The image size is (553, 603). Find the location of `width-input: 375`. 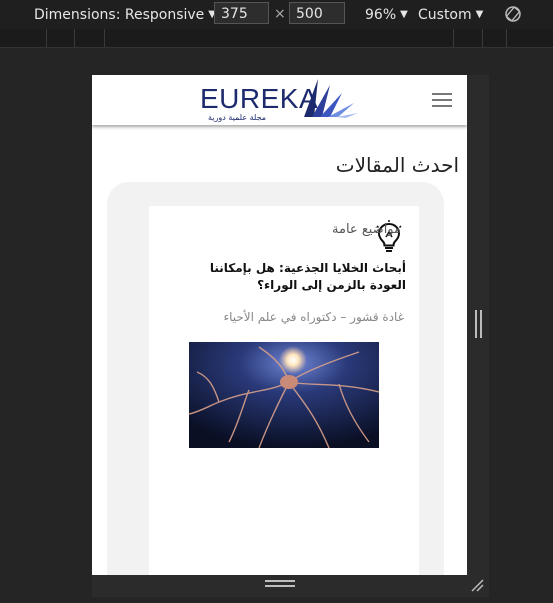

width-input: 375 is located at coordinates (241, 13).